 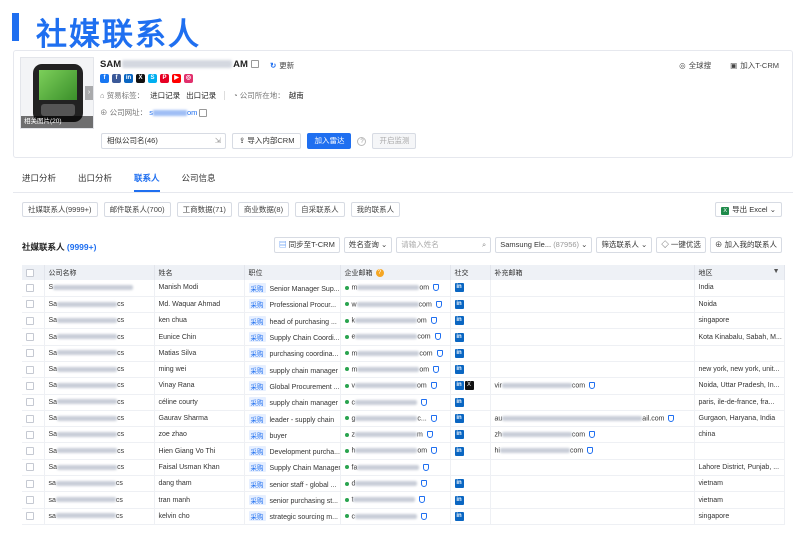 What do you see at coordinates (395, 321) in the screenshot?
I see `email-cell: k om` at bounding box center [395, 321].